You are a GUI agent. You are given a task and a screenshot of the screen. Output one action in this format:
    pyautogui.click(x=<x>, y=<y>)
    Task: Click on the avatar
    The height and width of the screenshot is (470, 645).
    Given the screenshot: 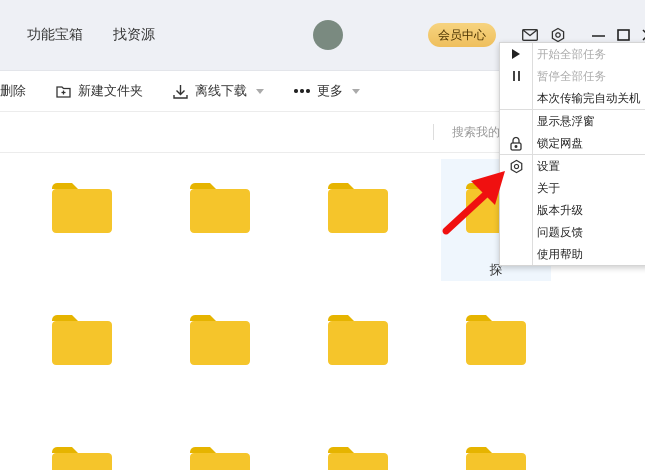 What is the action you would take?
    pyautogui.click(x=328, y=35)
    